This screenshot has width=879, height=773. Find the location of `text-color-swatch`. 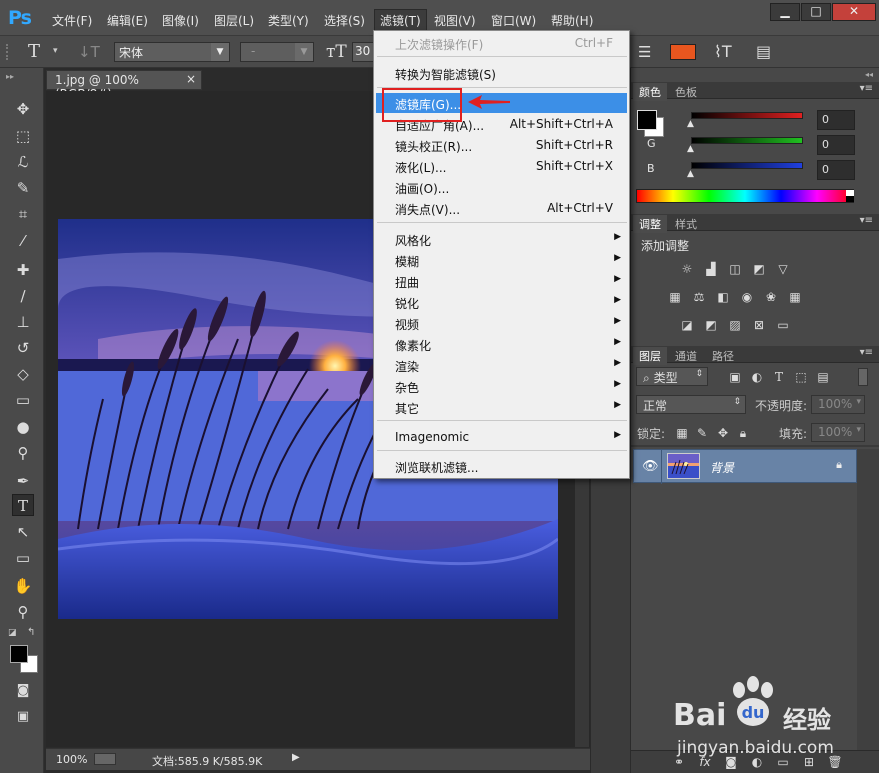

text-color-swatch is located at coordinates (683, 52).